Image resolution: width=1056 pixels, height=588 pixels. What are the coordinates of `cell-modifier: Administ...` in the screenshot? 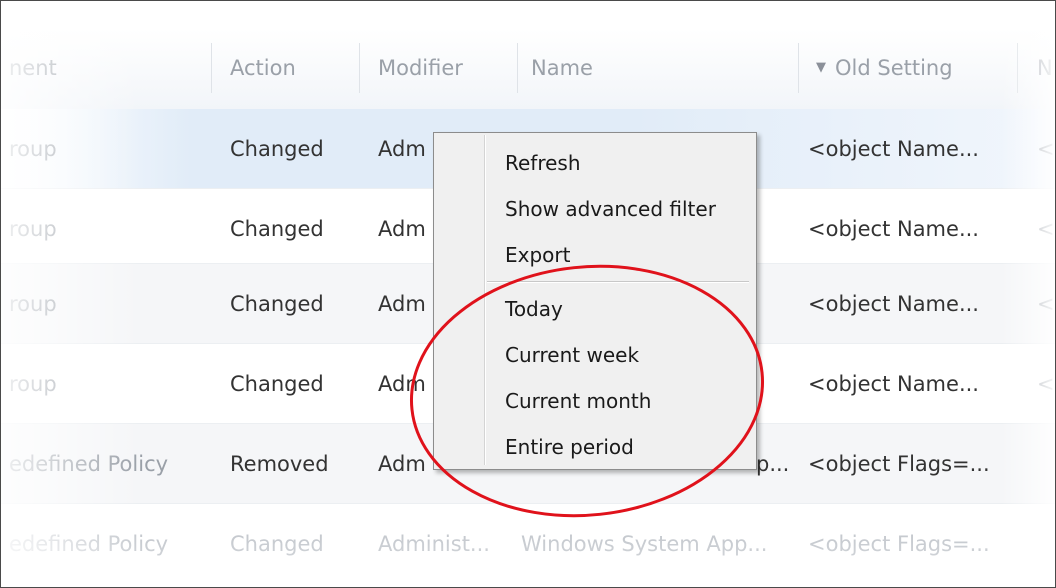 It's located at (434, 544).